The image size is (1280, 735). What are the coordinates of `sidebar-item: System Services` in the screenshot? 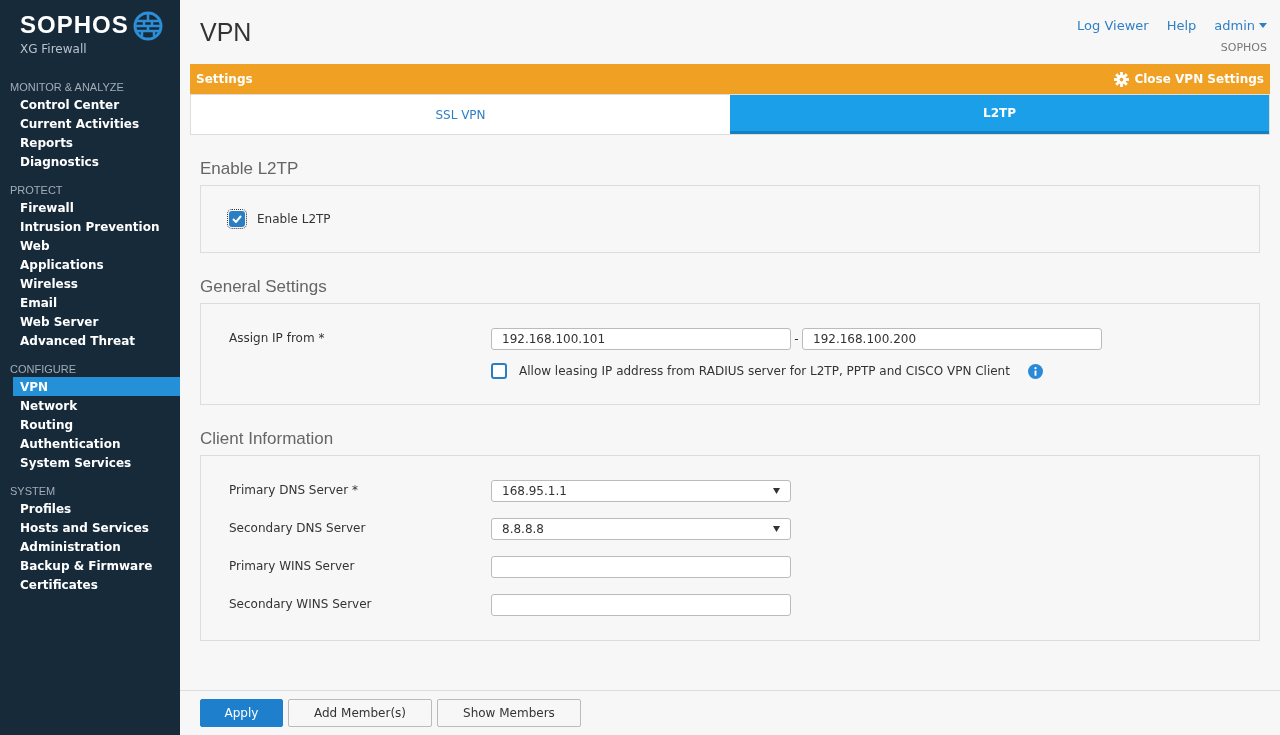 It's located at (96, 462).